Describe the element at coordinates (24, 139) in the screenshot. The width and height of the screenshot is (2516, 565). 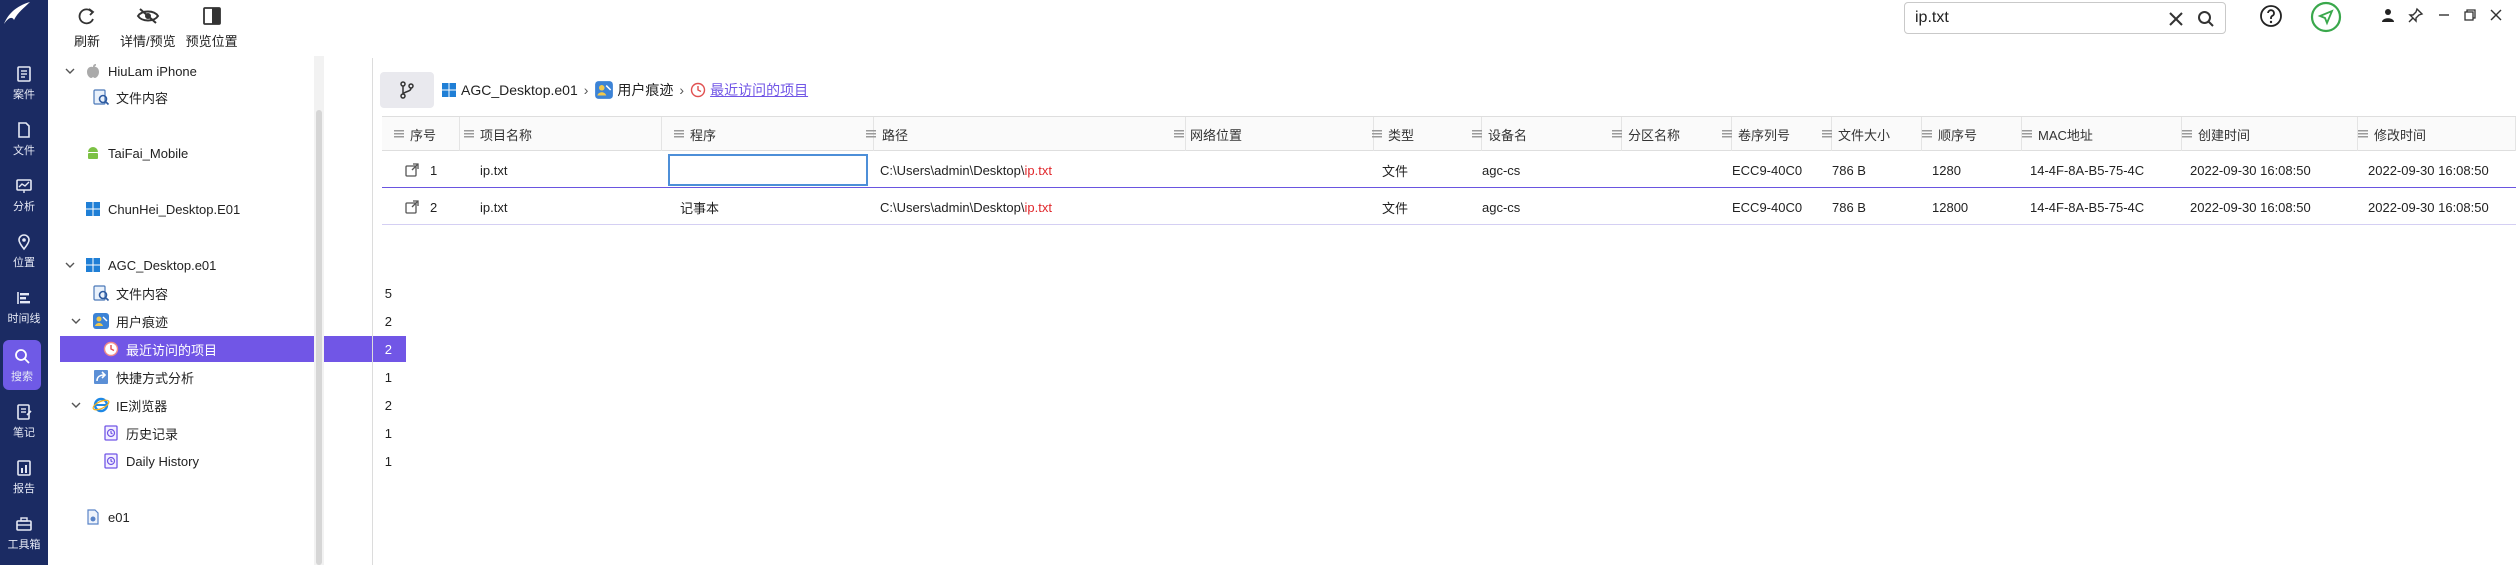
I see `rail-item-file: 文件` at that location.